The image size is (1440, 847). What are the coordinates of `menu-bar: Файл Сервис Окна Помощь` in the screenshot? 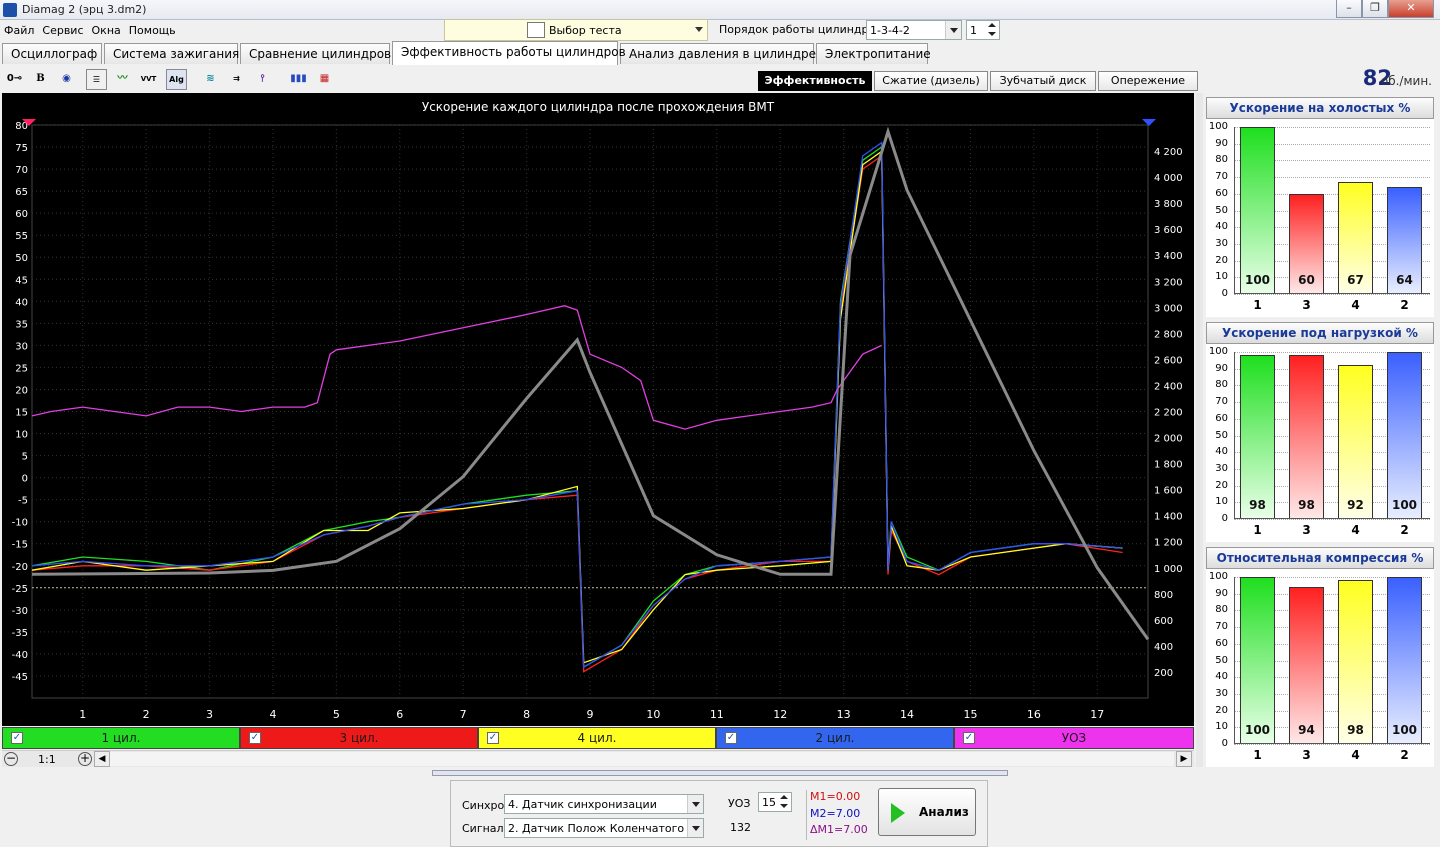 It's located at (220, 31).